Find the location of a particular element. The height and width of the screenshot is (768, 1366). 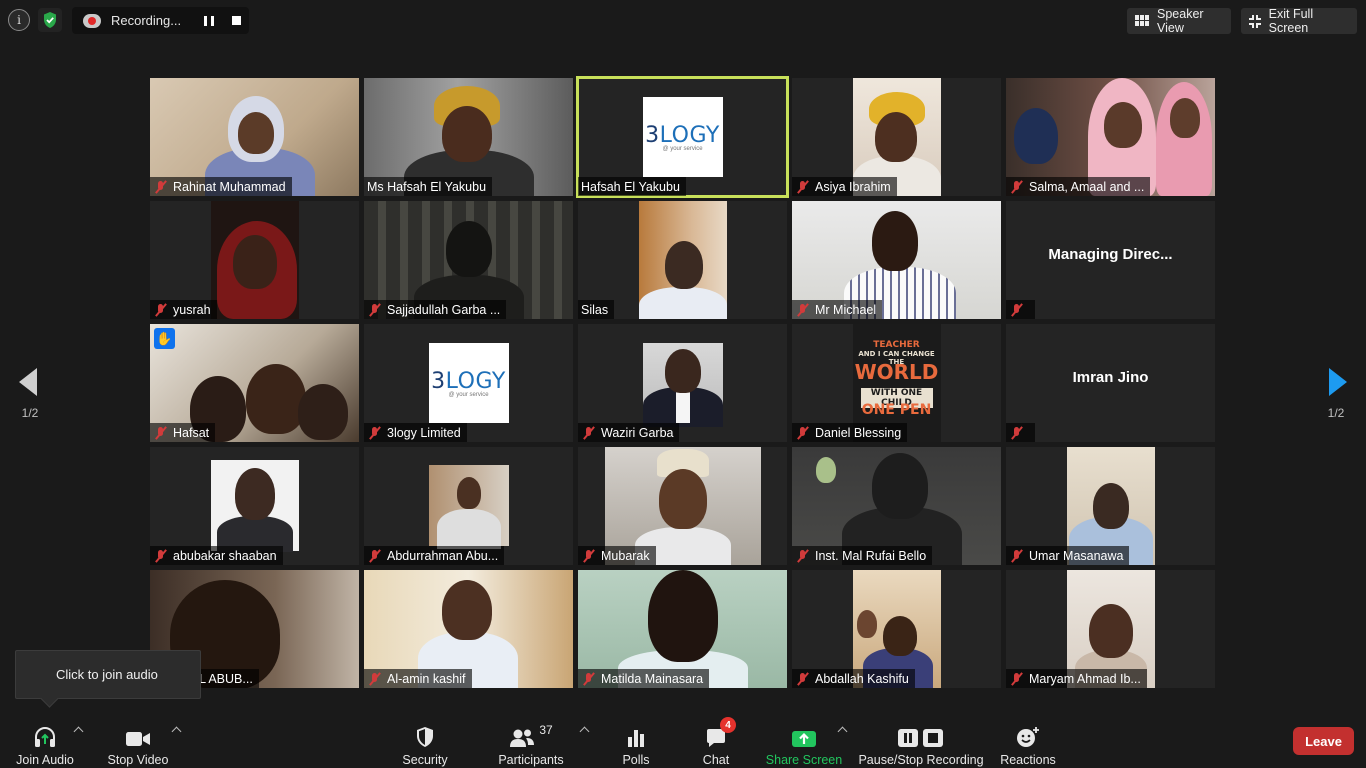

encryption-shield-icon is located at coordinates (50, 20).